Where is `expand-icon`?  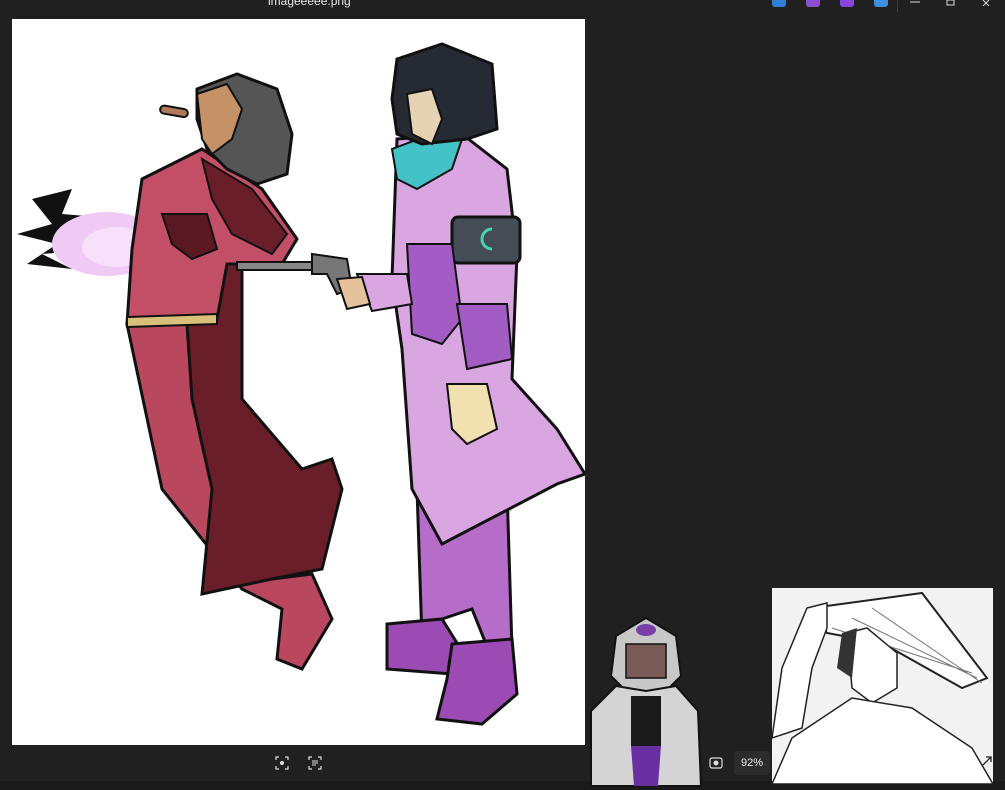 expand-icon is located at coordinates (987, 761).